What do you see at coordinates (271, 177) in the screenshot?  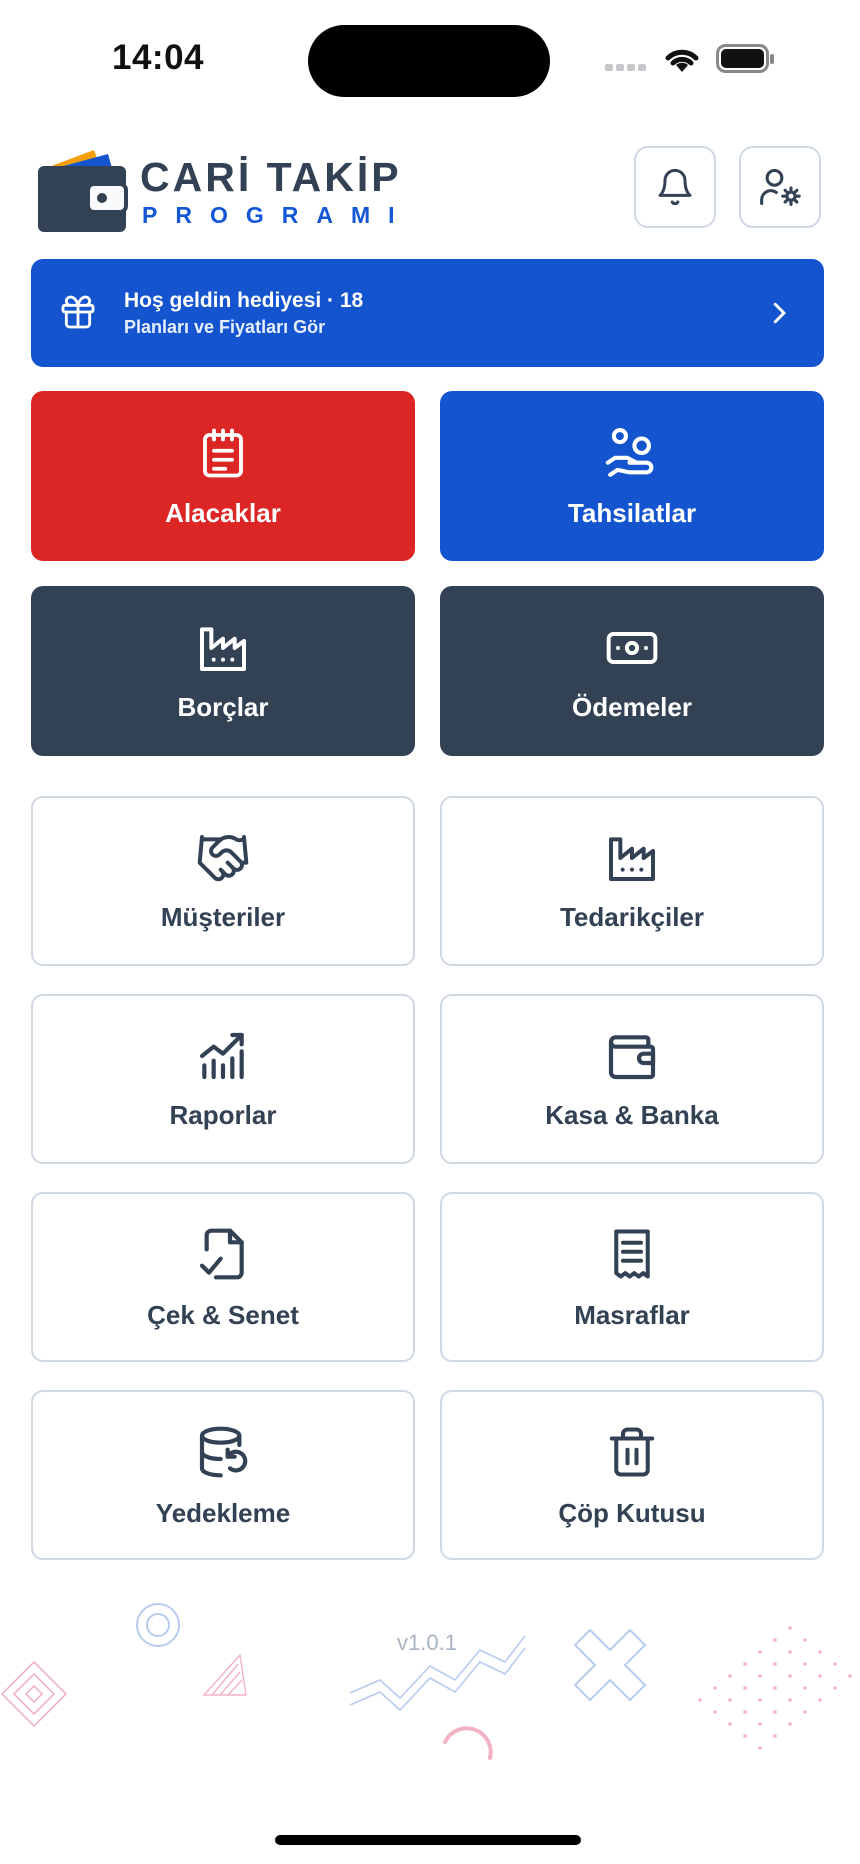 I see `brand-title: CARİ TAKİP` at bounding box center [271, 177].